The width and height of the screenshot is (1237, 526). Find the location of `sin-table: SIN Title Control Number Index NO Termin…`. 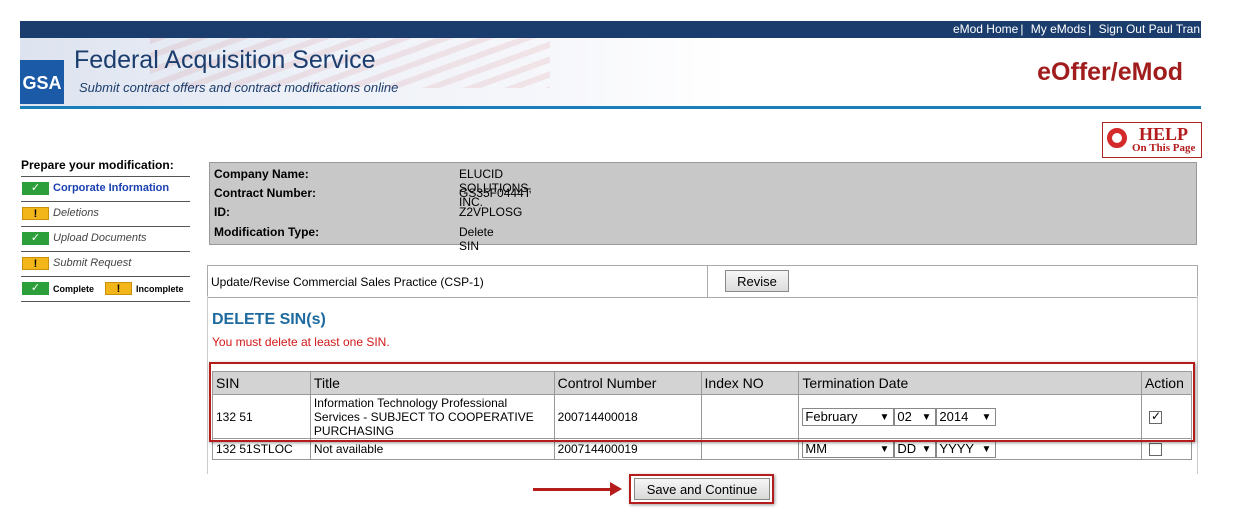

sin-table: SIN Title Control Number Index NO Termin… is located at coordinates (702, 415).